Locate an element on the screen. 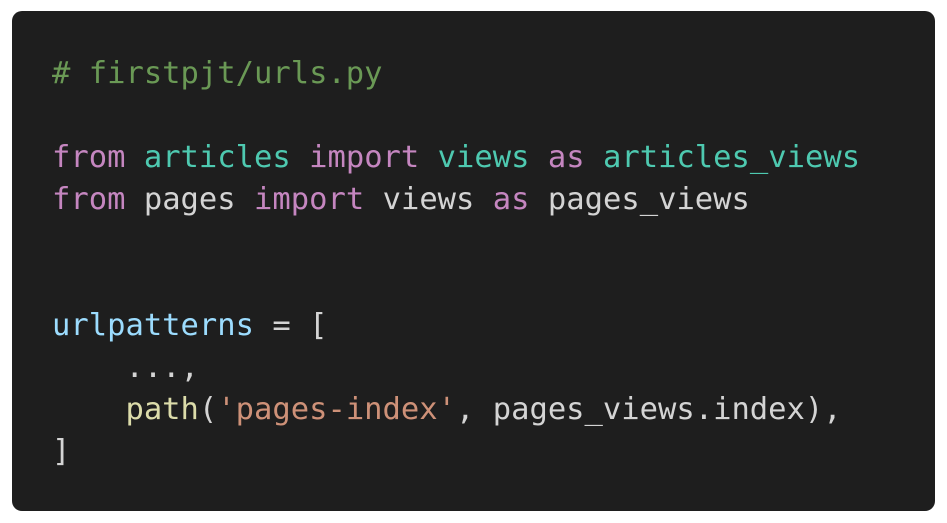 The image size is (947, 523). module-name: articles is located at coordinates (217, 157).